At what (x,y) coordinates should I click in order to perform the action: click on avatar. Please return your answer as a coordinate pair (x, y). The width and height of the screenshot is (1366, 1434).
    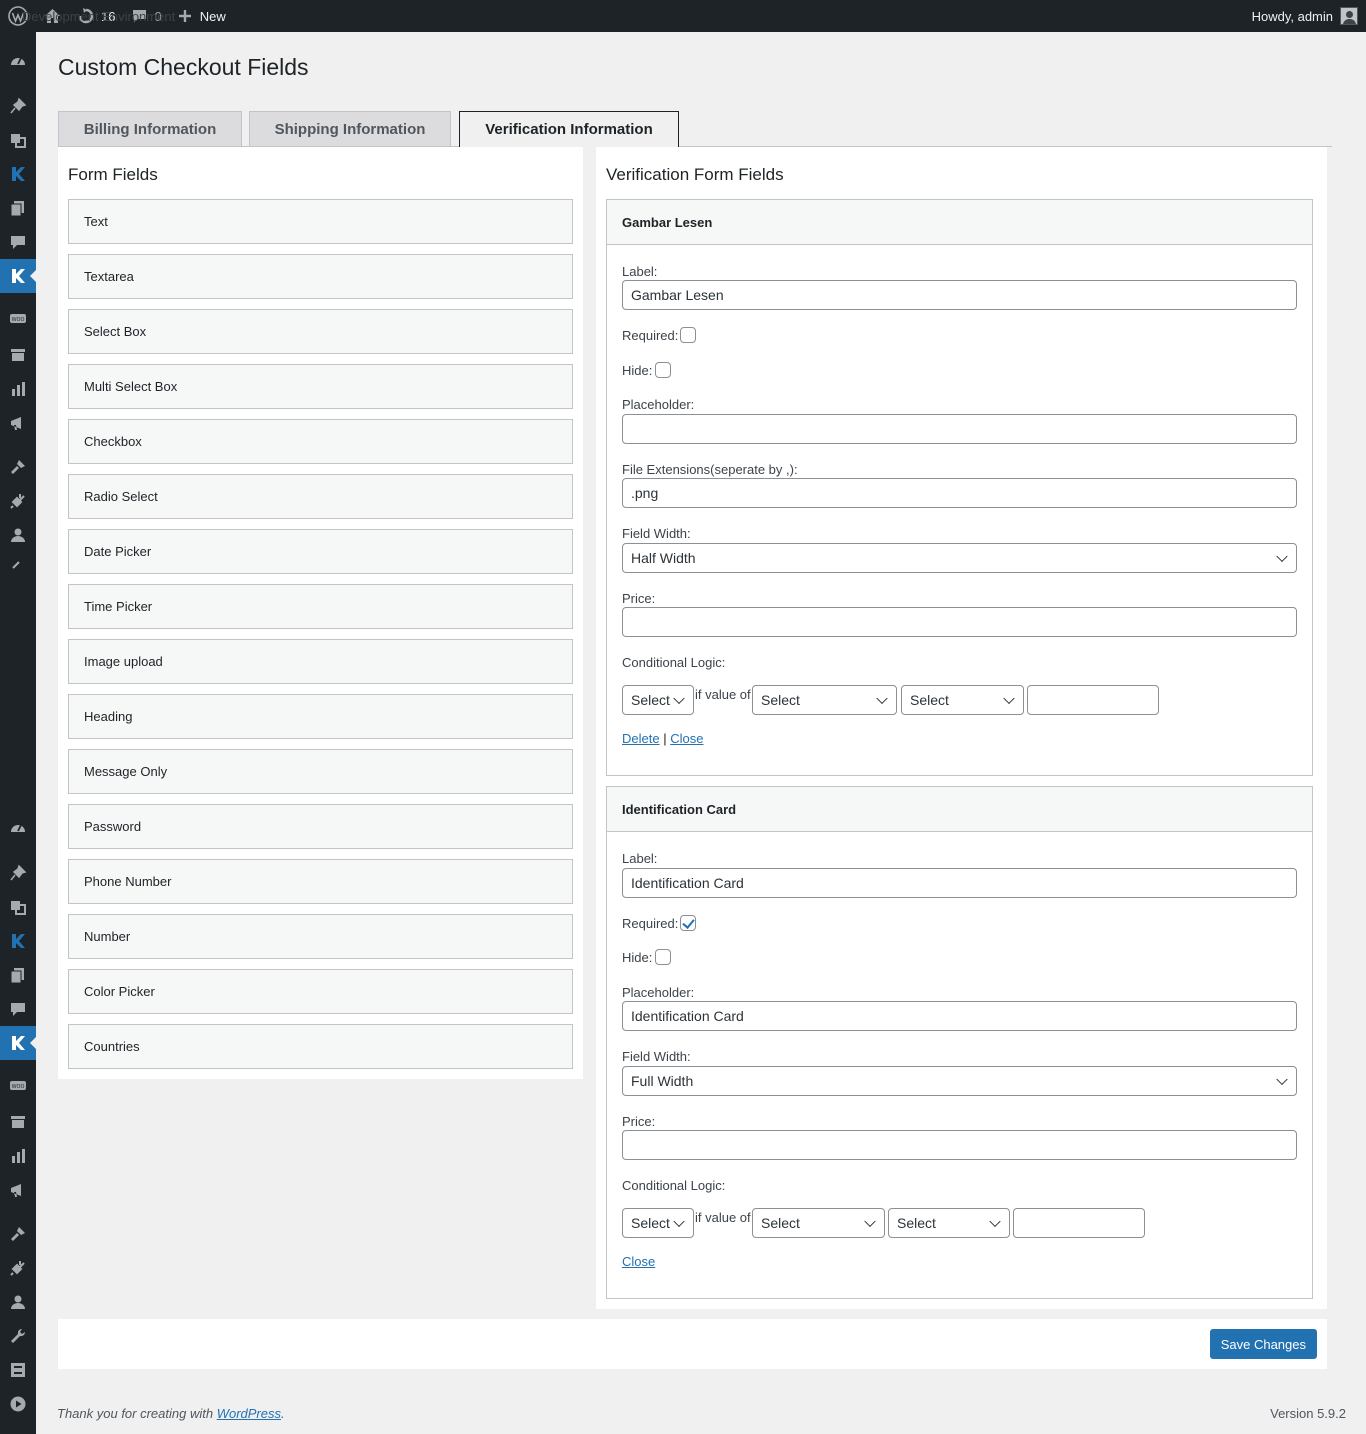
    Looking at the image, I should click on (1349, 16).